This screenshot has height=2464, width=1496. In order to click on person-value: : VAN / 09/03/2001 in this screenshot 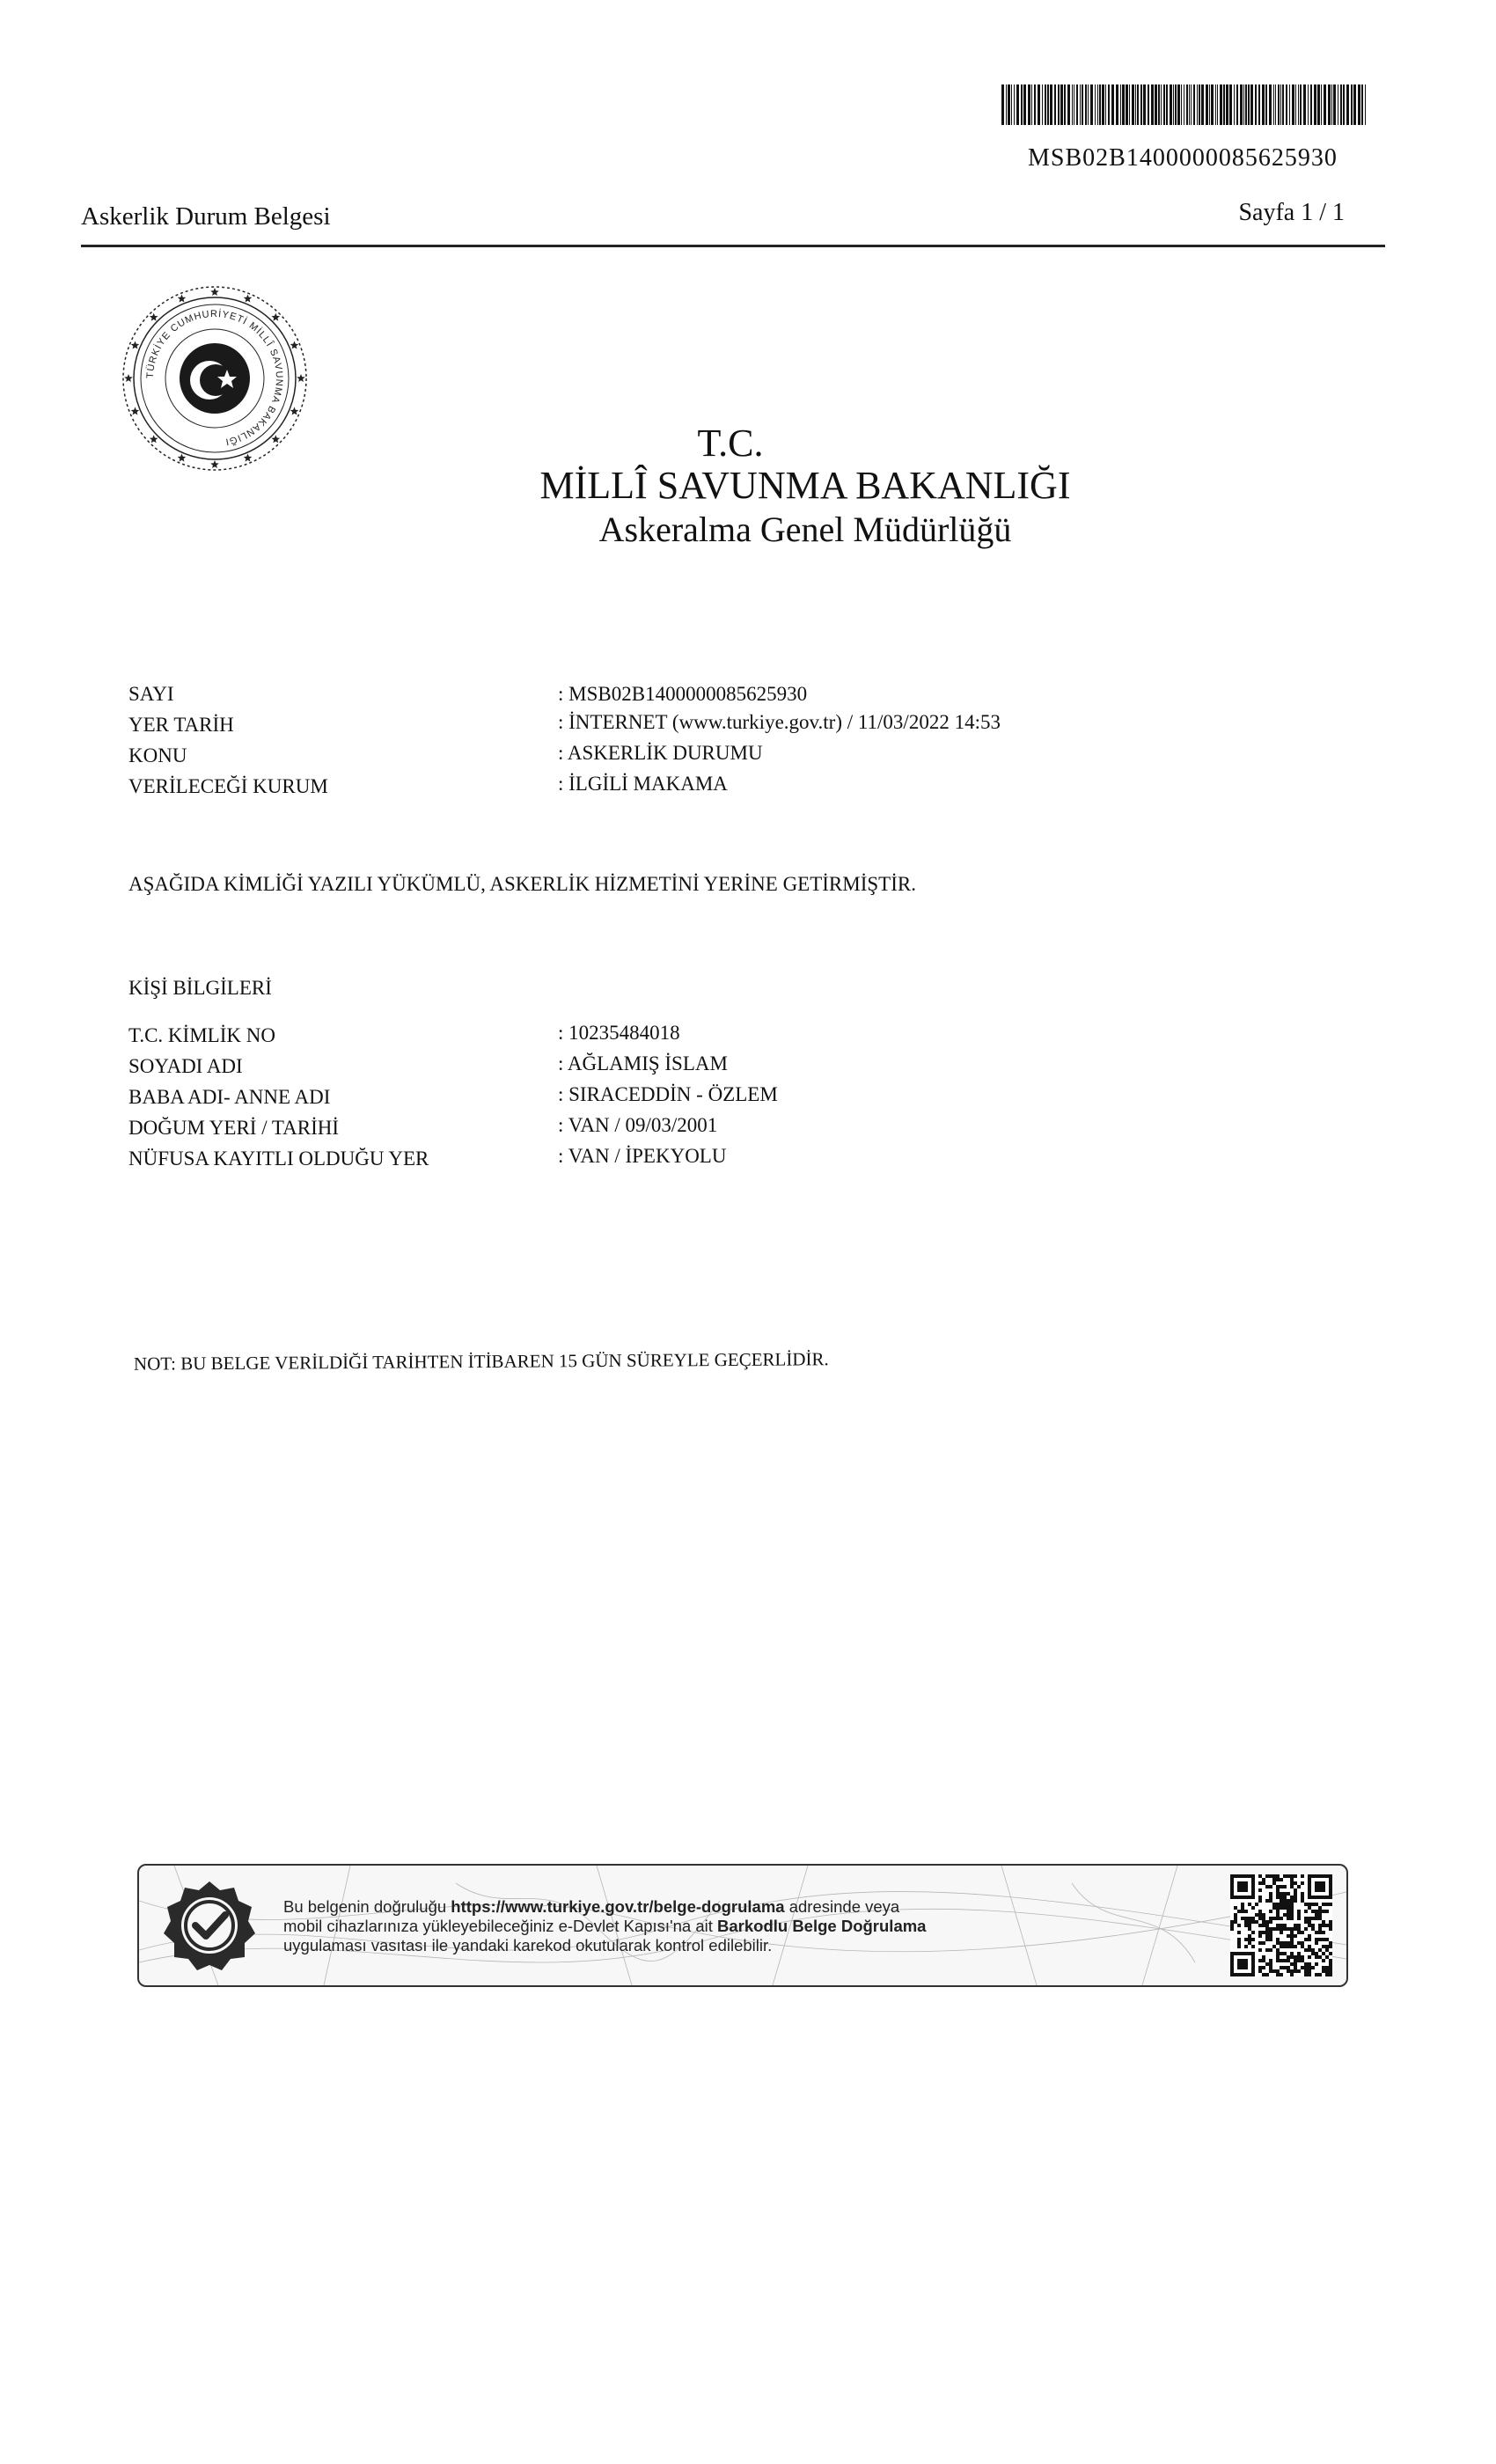, I will do `click(638, 1125)`.